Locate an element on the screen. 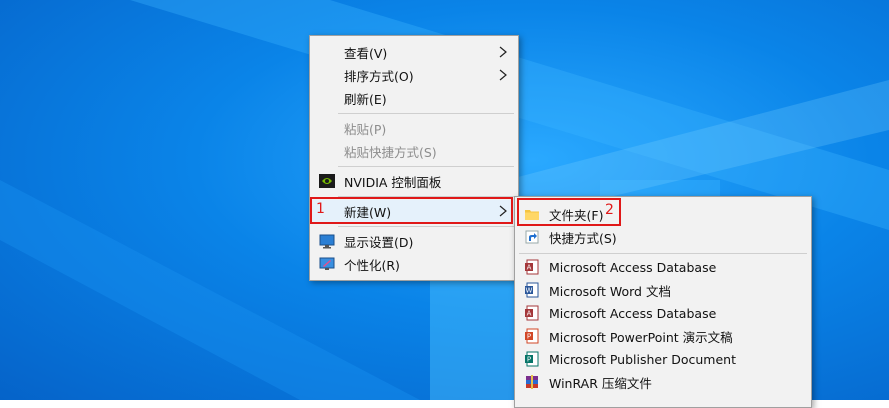 The height and width of the screenshot is (408, 889). menu-item-personalize: 个性化(R) is located at coordinates (414, 264).